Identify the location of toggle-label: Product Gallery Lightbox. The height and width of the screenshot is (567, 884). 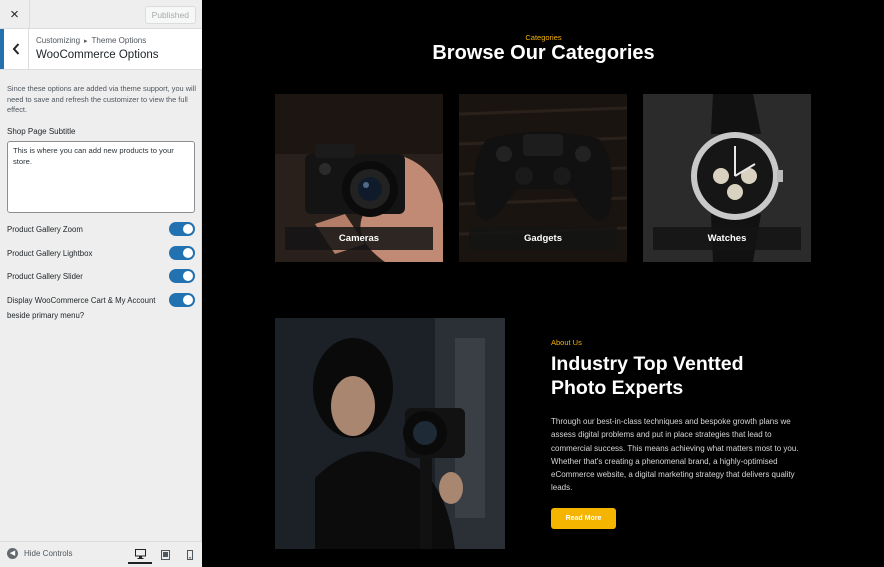
(50, 253).